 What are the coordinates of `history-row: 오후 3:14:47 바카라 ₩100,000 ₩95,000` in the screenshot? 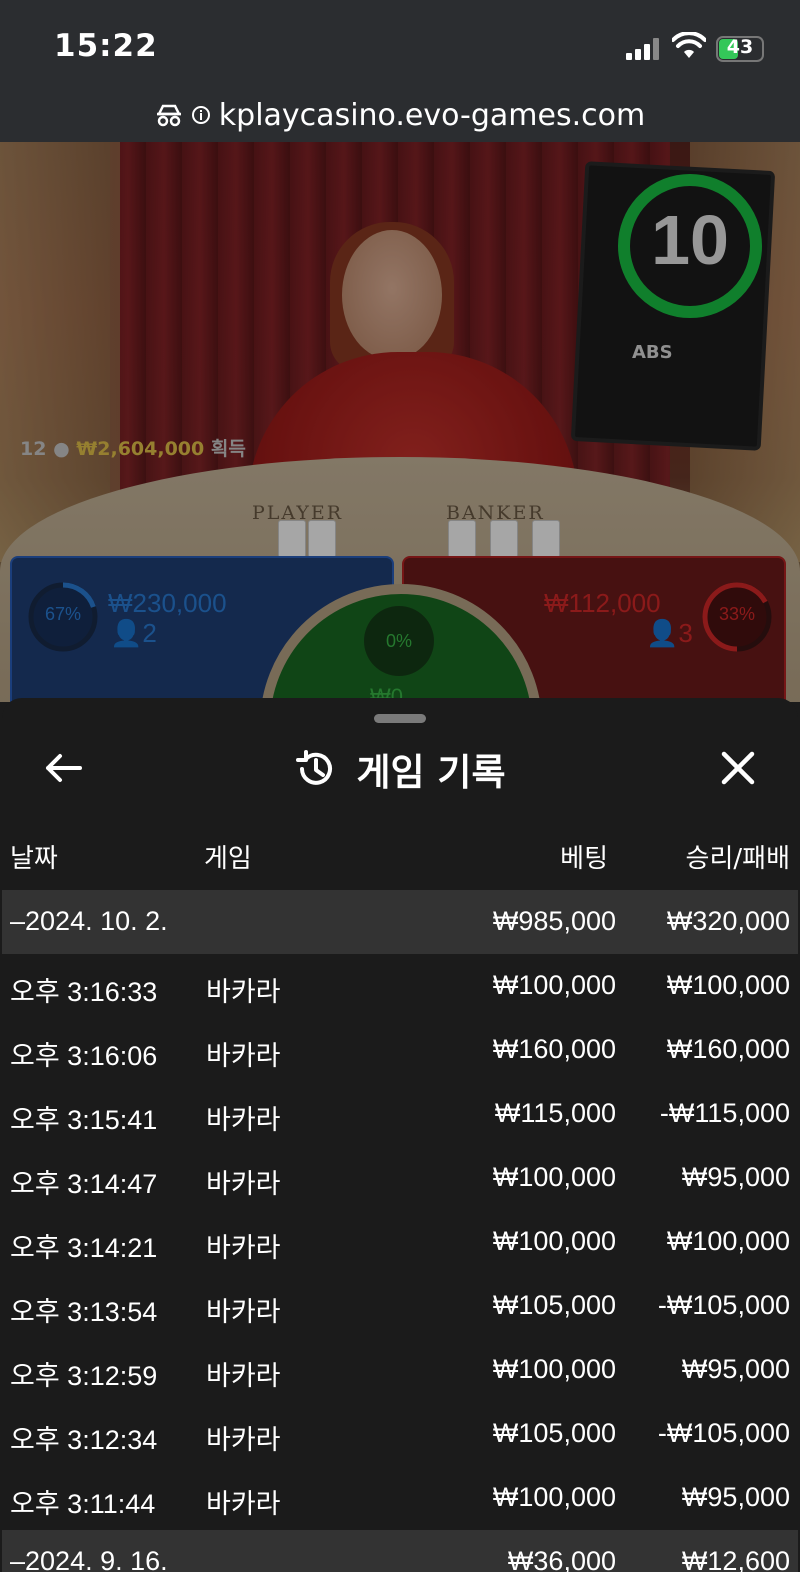 It's located at (400, 1178).